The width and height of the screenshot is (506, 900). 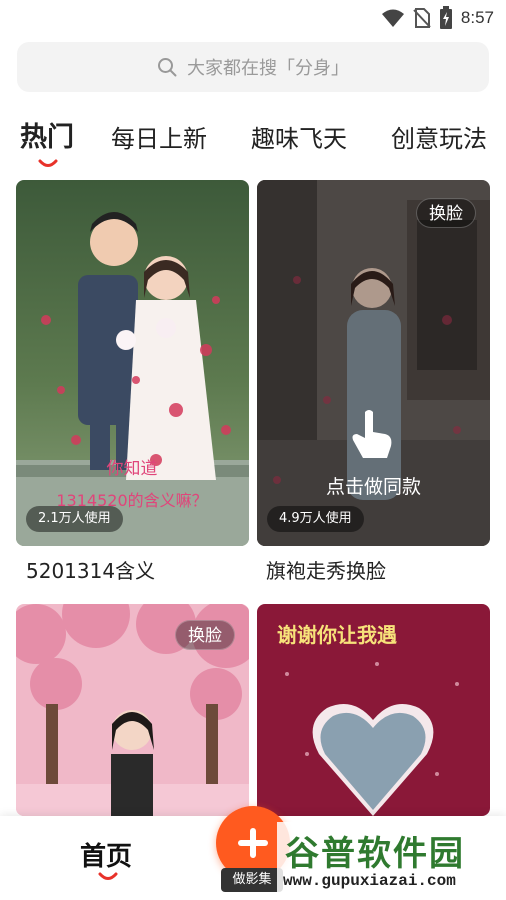 I want to click on usage-count: 4.9万人使用, so click(x=315, y=519).